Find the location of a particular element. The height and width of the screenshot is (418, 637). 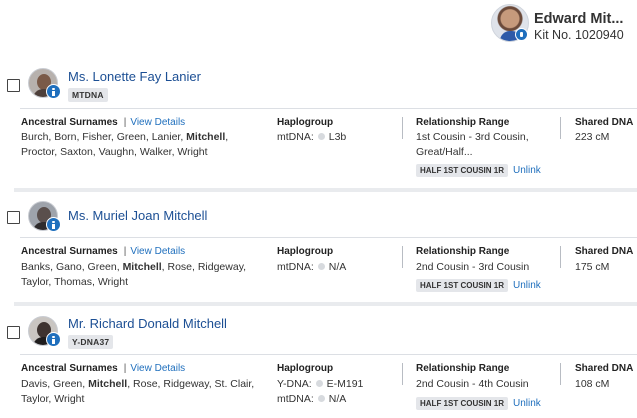

shared-dna-value: 108 cM is located at coordinates (592, 384).